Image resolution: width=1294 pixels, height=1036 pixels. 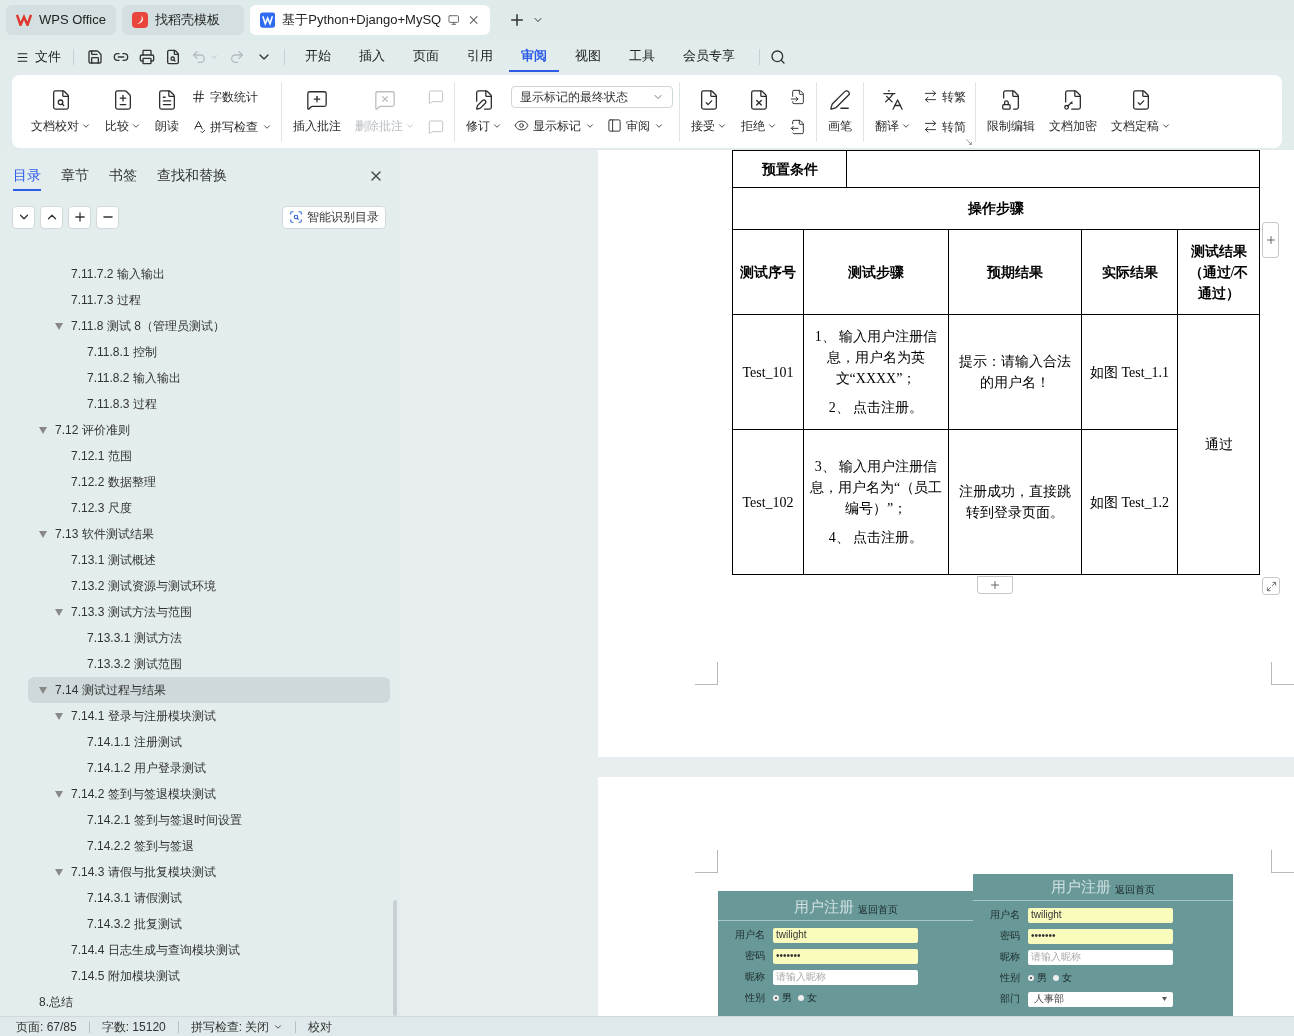 I want to click on ribbon-tab: 页面, so click(x=426, y=57).